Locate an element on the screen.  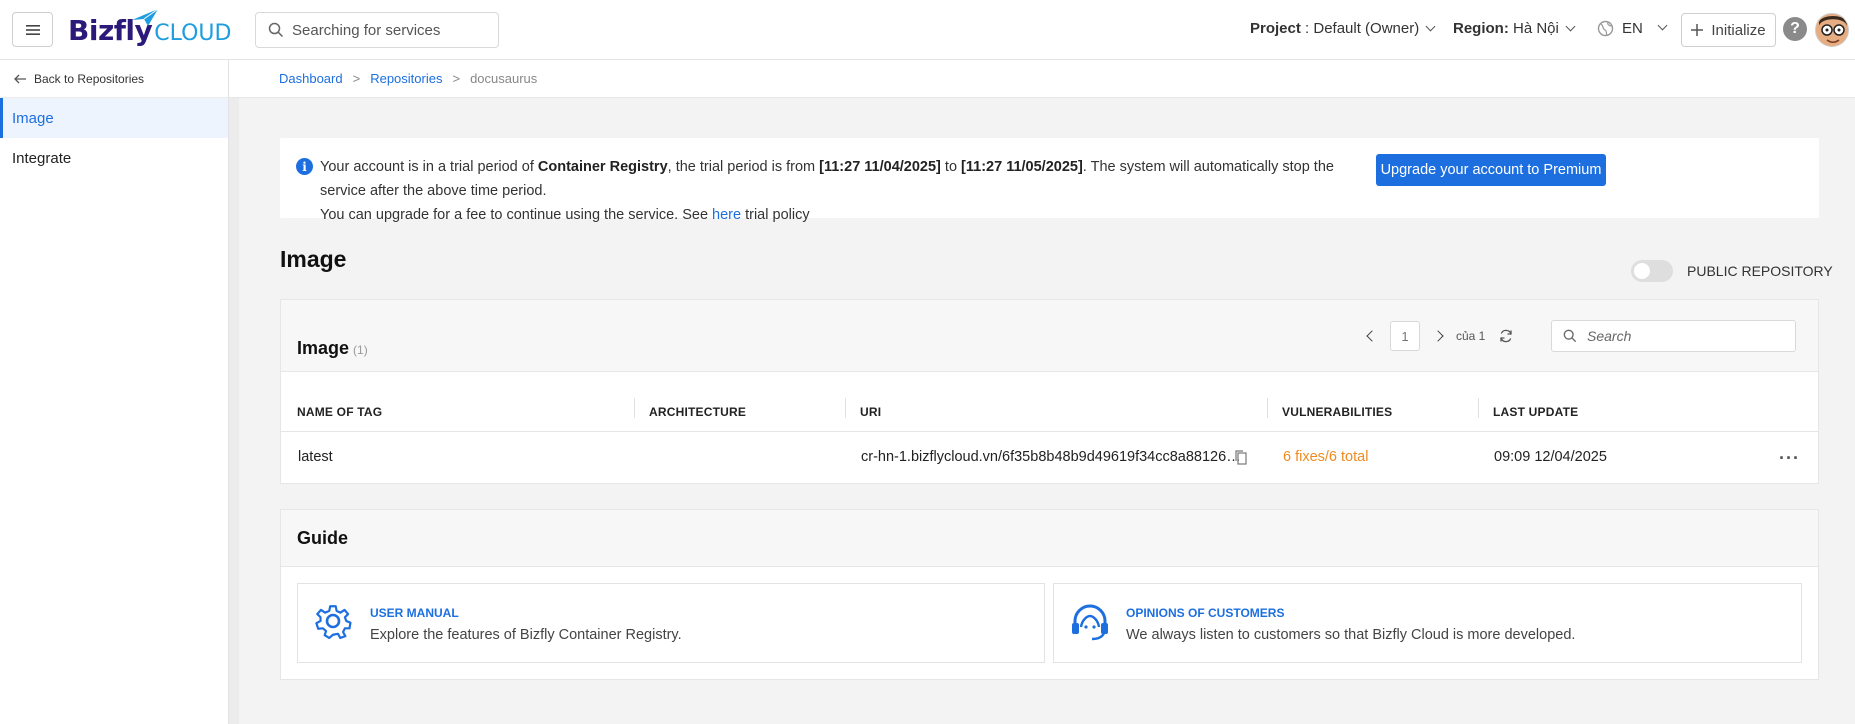
trial-text: , the trial period is from is located at coordinates (743, 167).